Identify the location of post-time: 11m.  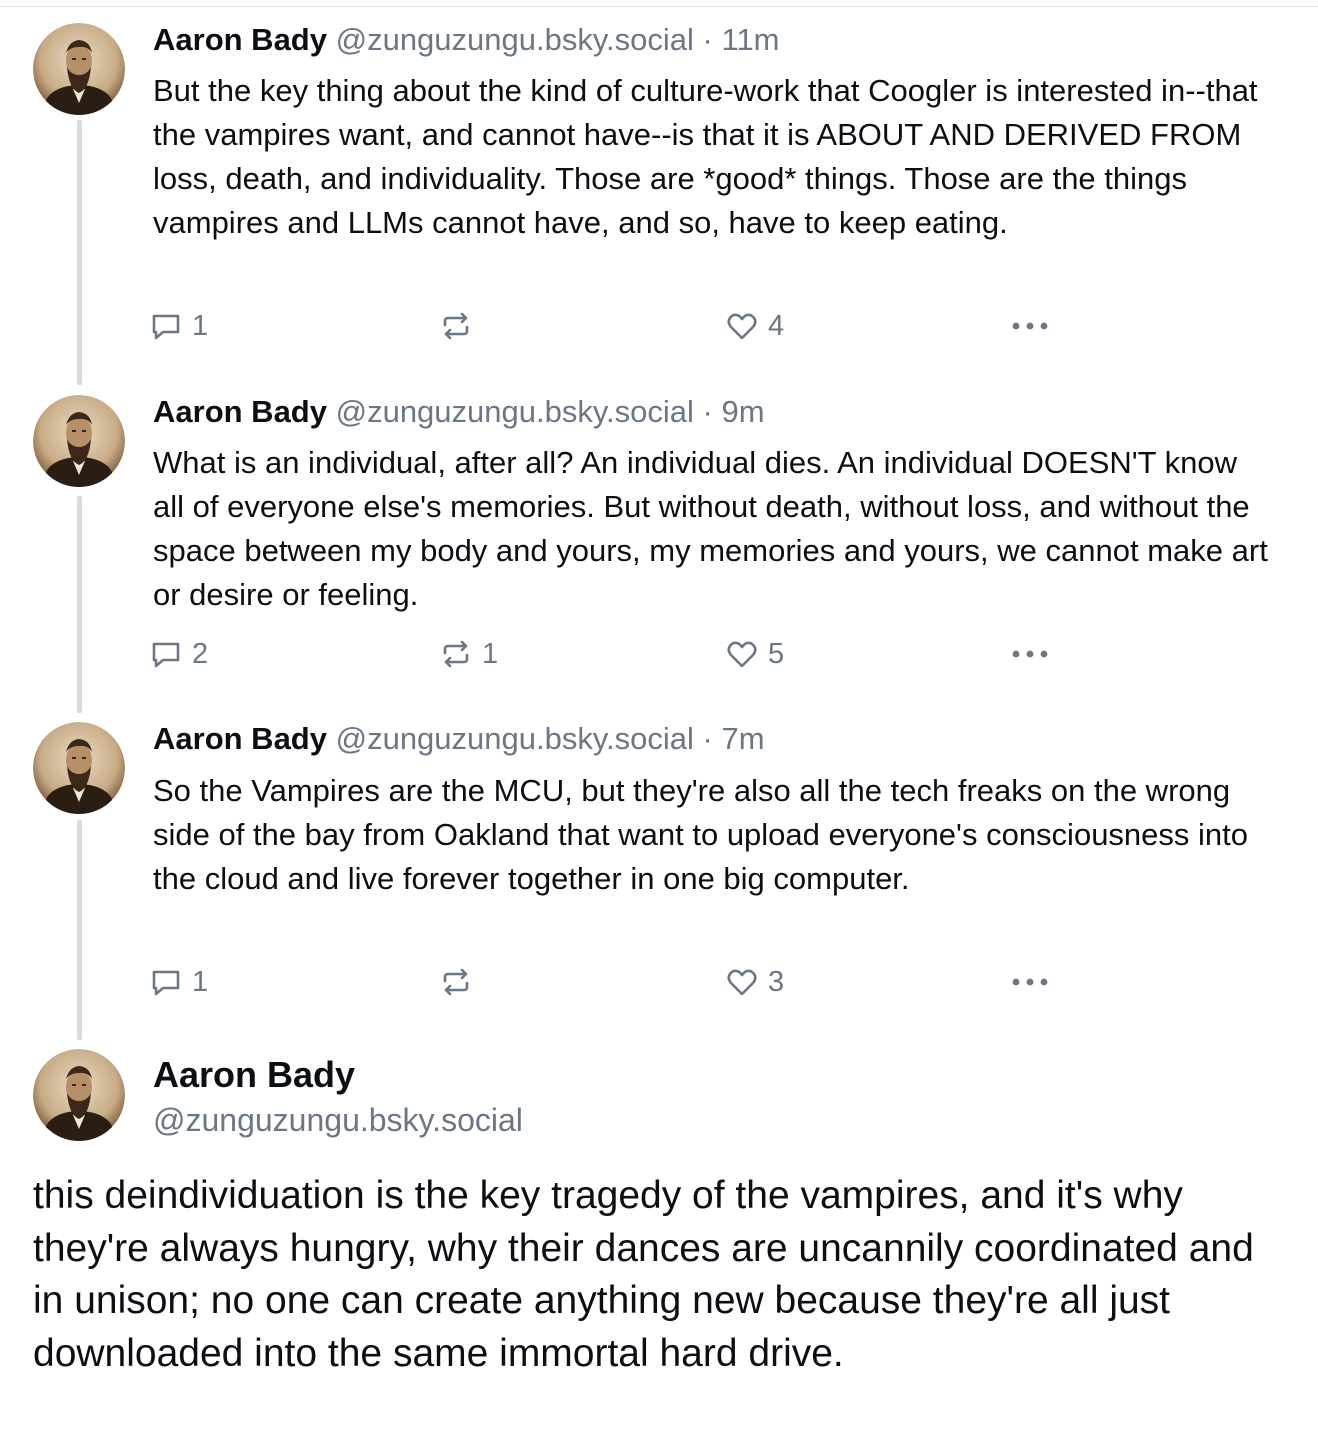
(751, 39).